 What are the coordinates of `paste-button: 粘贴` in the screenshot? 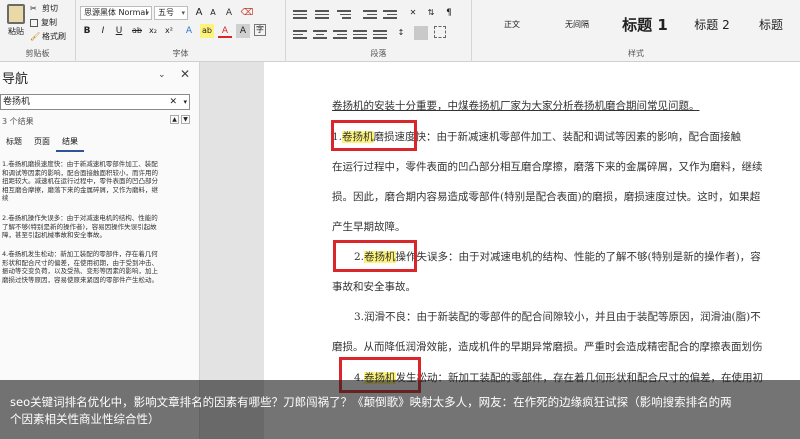 It's located at (16, 23).